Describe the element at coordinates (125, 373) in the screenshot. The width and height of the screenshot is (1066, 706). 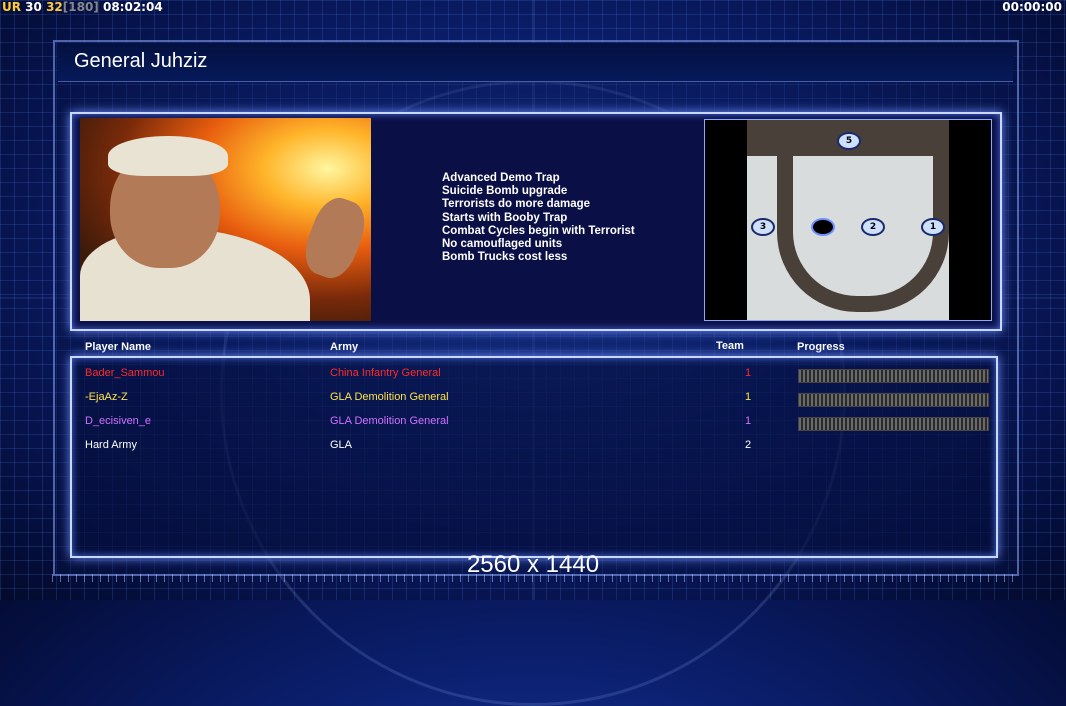
I see `player-name: Bader_Sammou` at that location.